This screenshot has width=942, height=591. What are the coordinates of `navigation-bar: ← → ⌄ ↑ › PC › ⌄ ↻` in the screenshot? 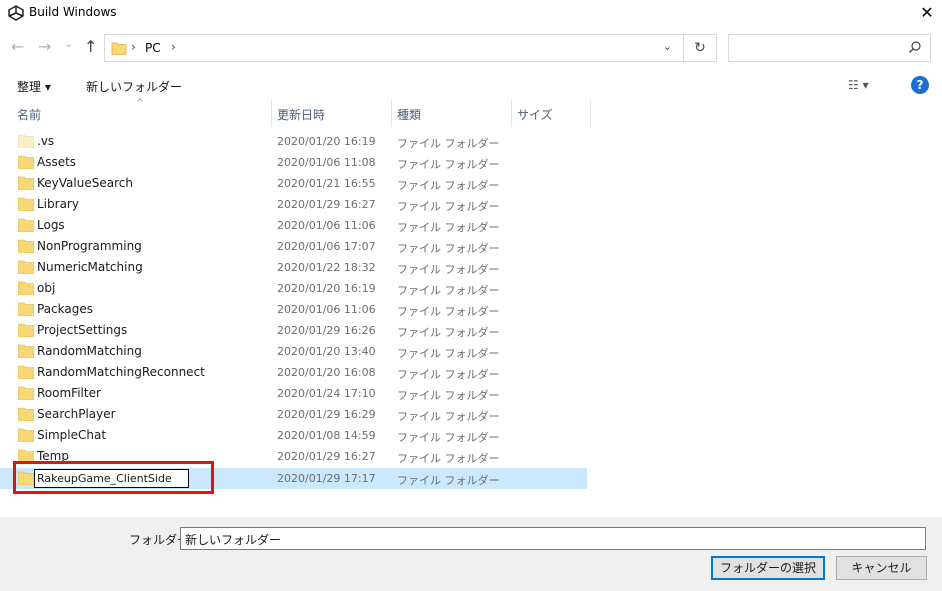 It's located at (471, 48).